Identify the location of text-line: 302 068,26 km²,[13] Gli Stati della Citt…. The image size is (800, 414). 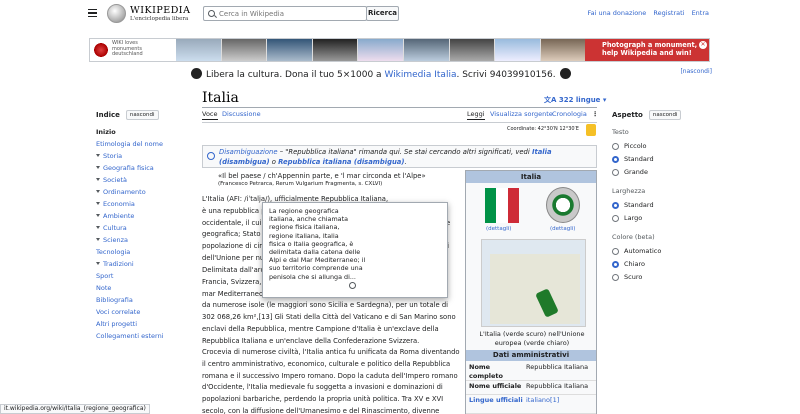
(329, 317).